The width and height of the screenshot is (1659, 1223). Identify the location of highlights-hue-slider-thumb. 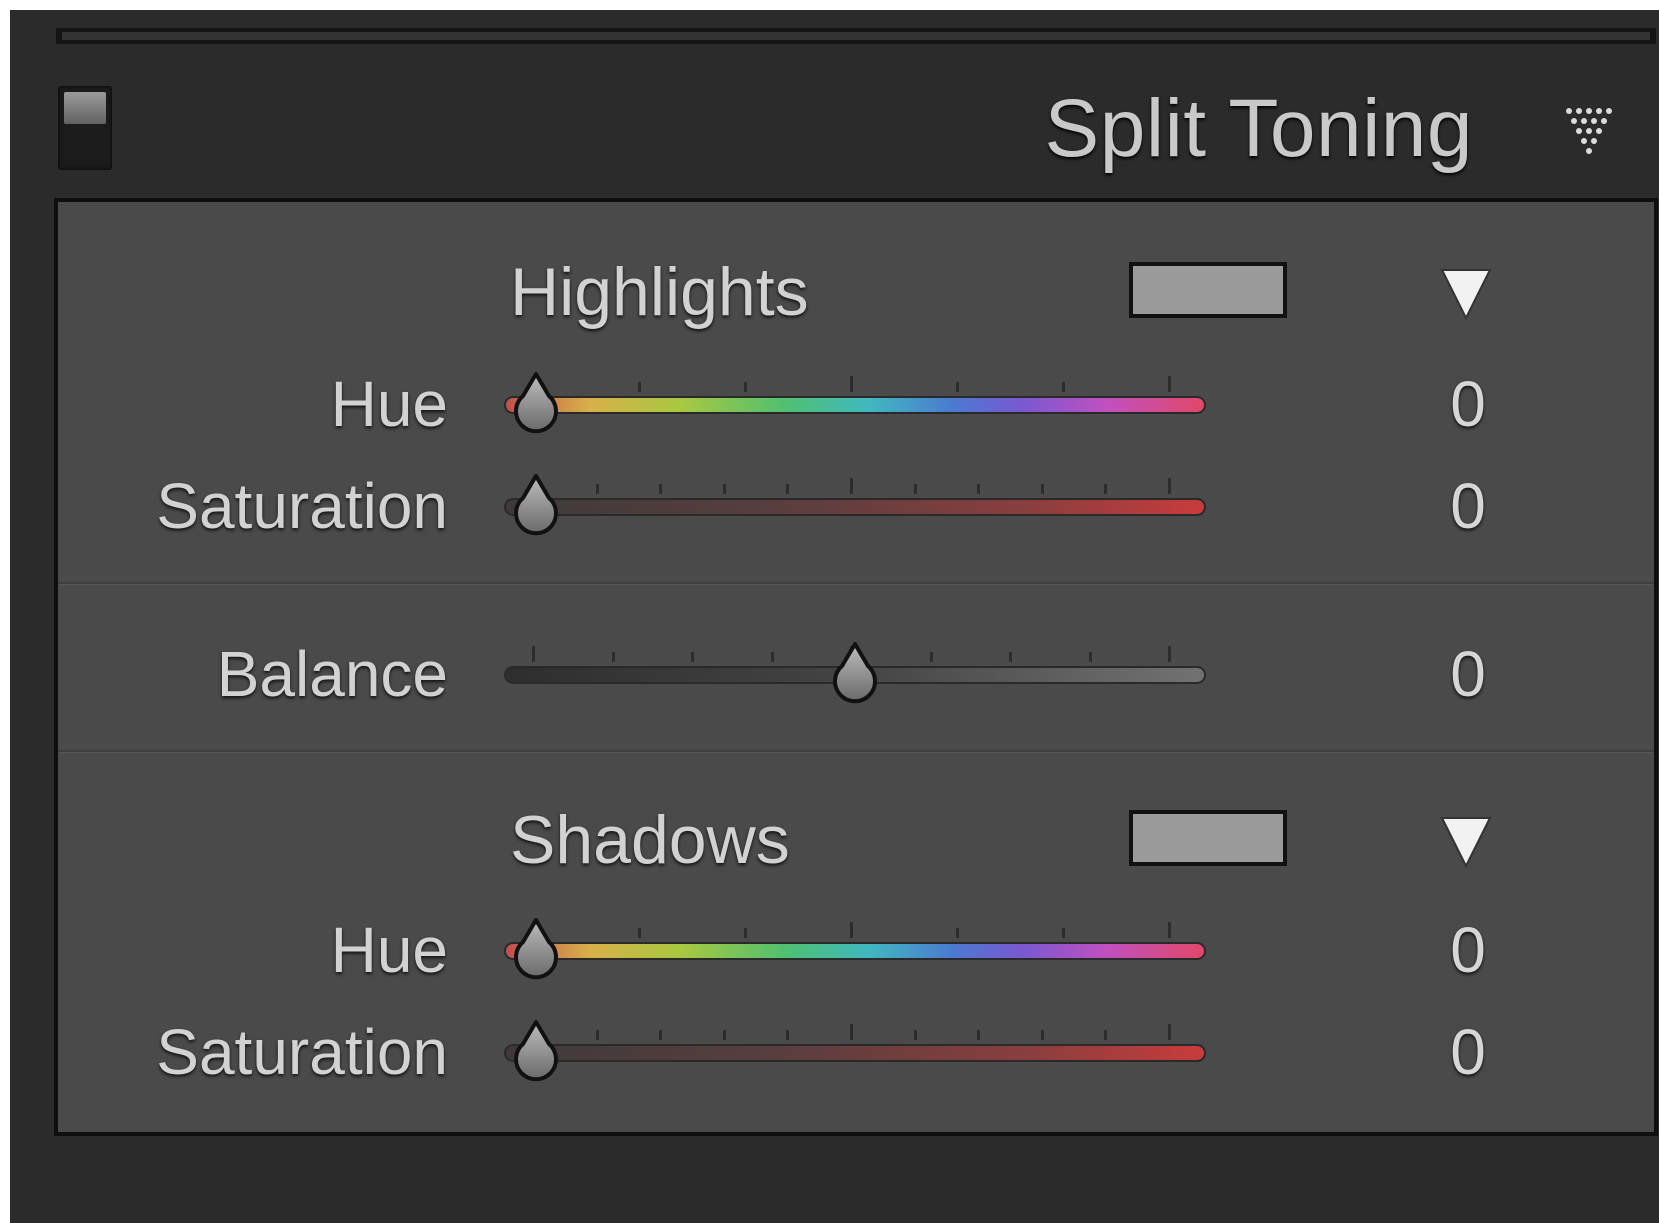
(536, 405).